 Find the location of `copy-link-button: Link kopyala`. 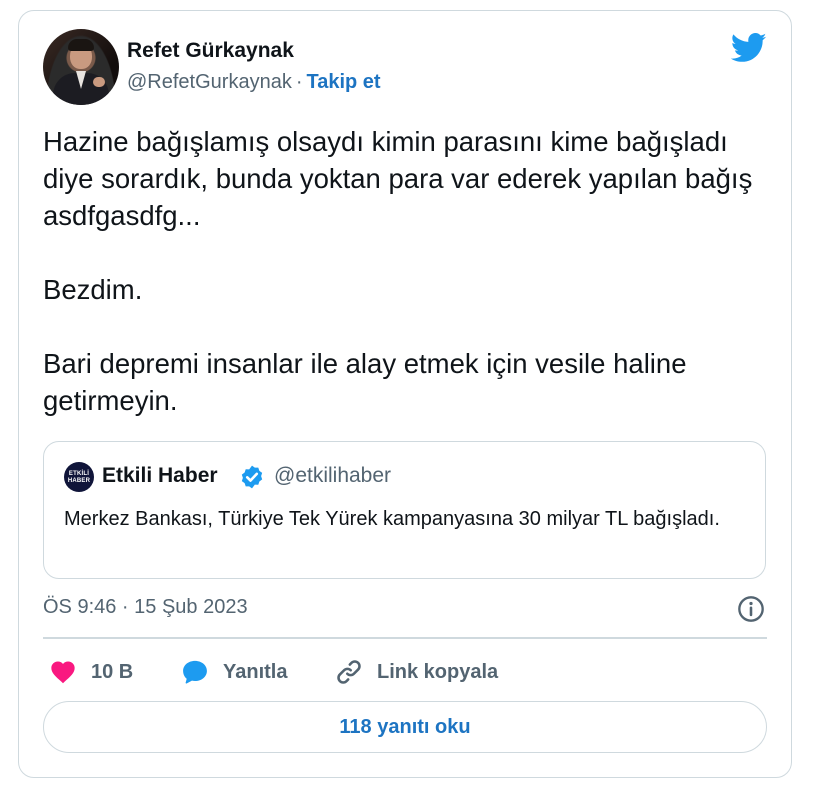

copy-link-button: Link kopyala is located at coordinates (416, 672).